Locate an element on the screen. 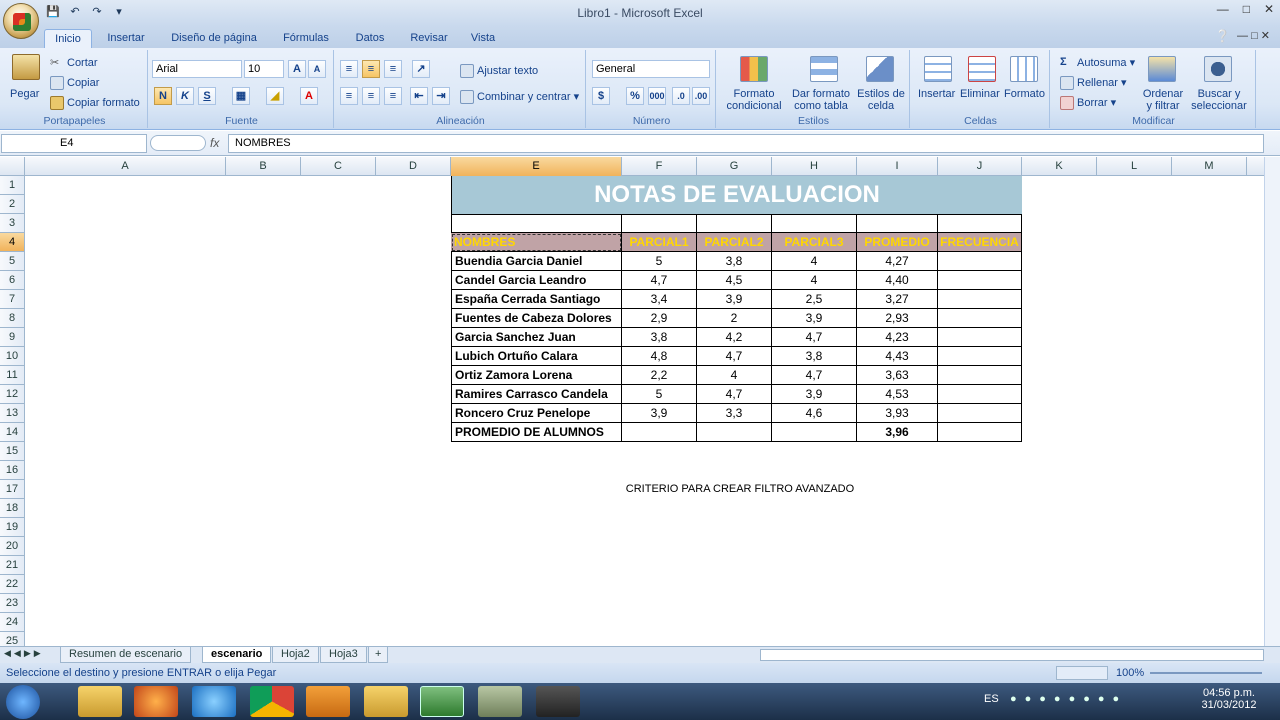 The width and height of the screenshot is (1280, 720). sheet-nav-icon: ◀◀▶▶ is located at coordinates (24, 653).